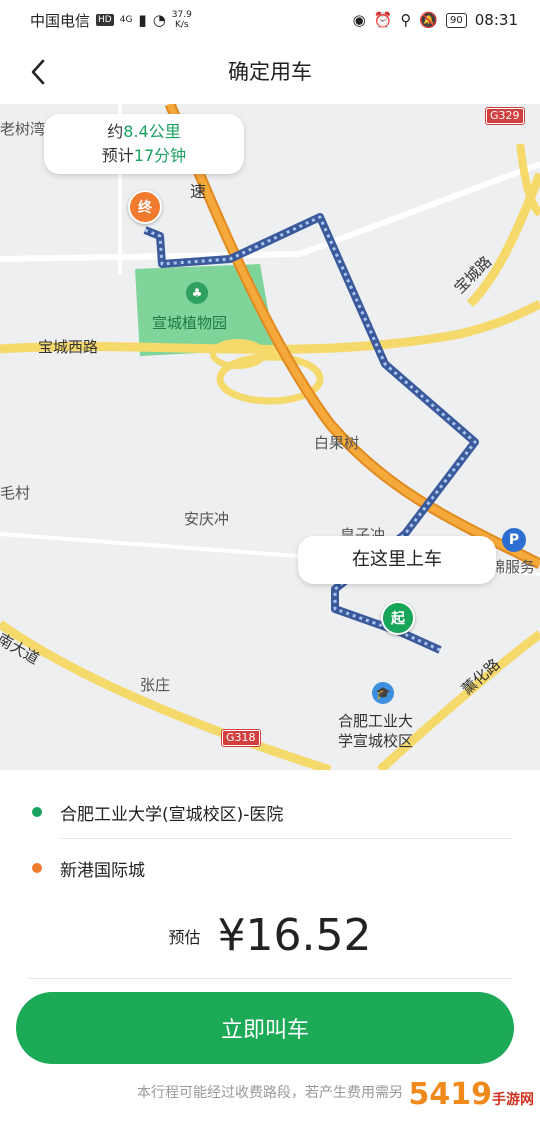  What do you see at coordinates (406, 20) in the screenshot?
I see `location-icon: ⚲` at bounding box center [406, 20].